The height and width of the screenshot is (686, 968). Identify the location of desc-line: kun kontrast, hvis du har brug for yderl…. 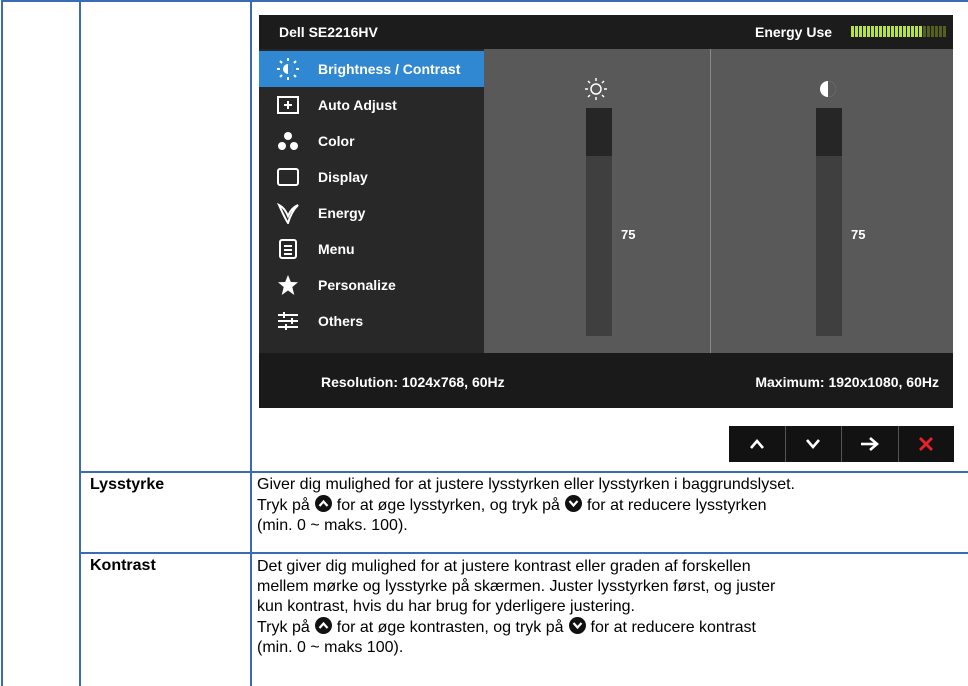
(446, 606).